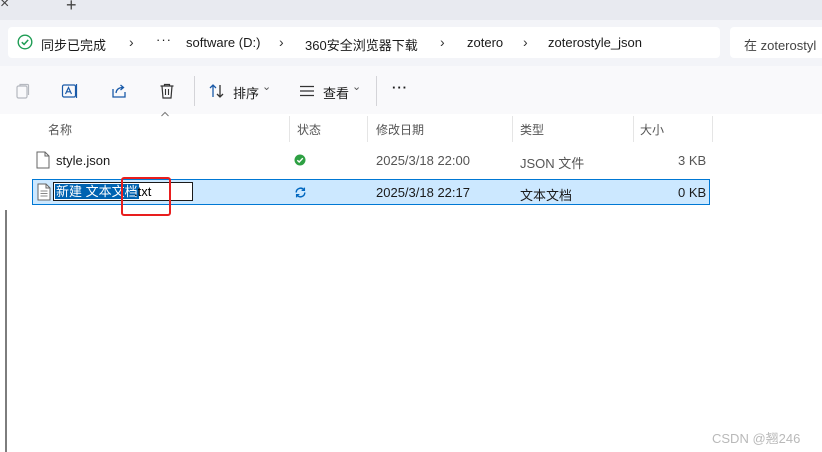  What do you see at coordinates (266, 86) in the screenshot?
I see `sort-chevron-down-icon: ⌄` at bounding box center [266, 86].